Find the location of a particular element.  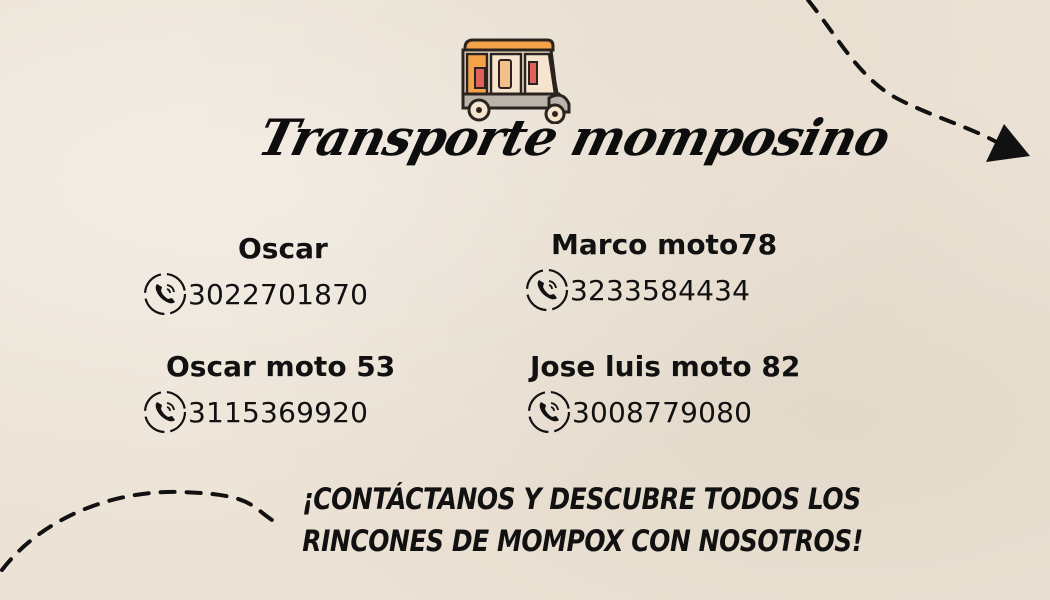

cta-line-1: ¡CONTÁCTANOS Y DESCUBRE TODOS LOS is located at coordinates (581, 499).